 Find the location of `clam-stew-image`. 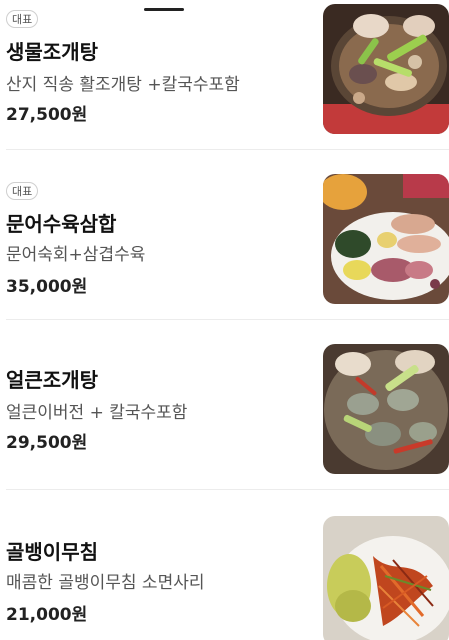

clam-stew-image is located at coordinates (386, 69).